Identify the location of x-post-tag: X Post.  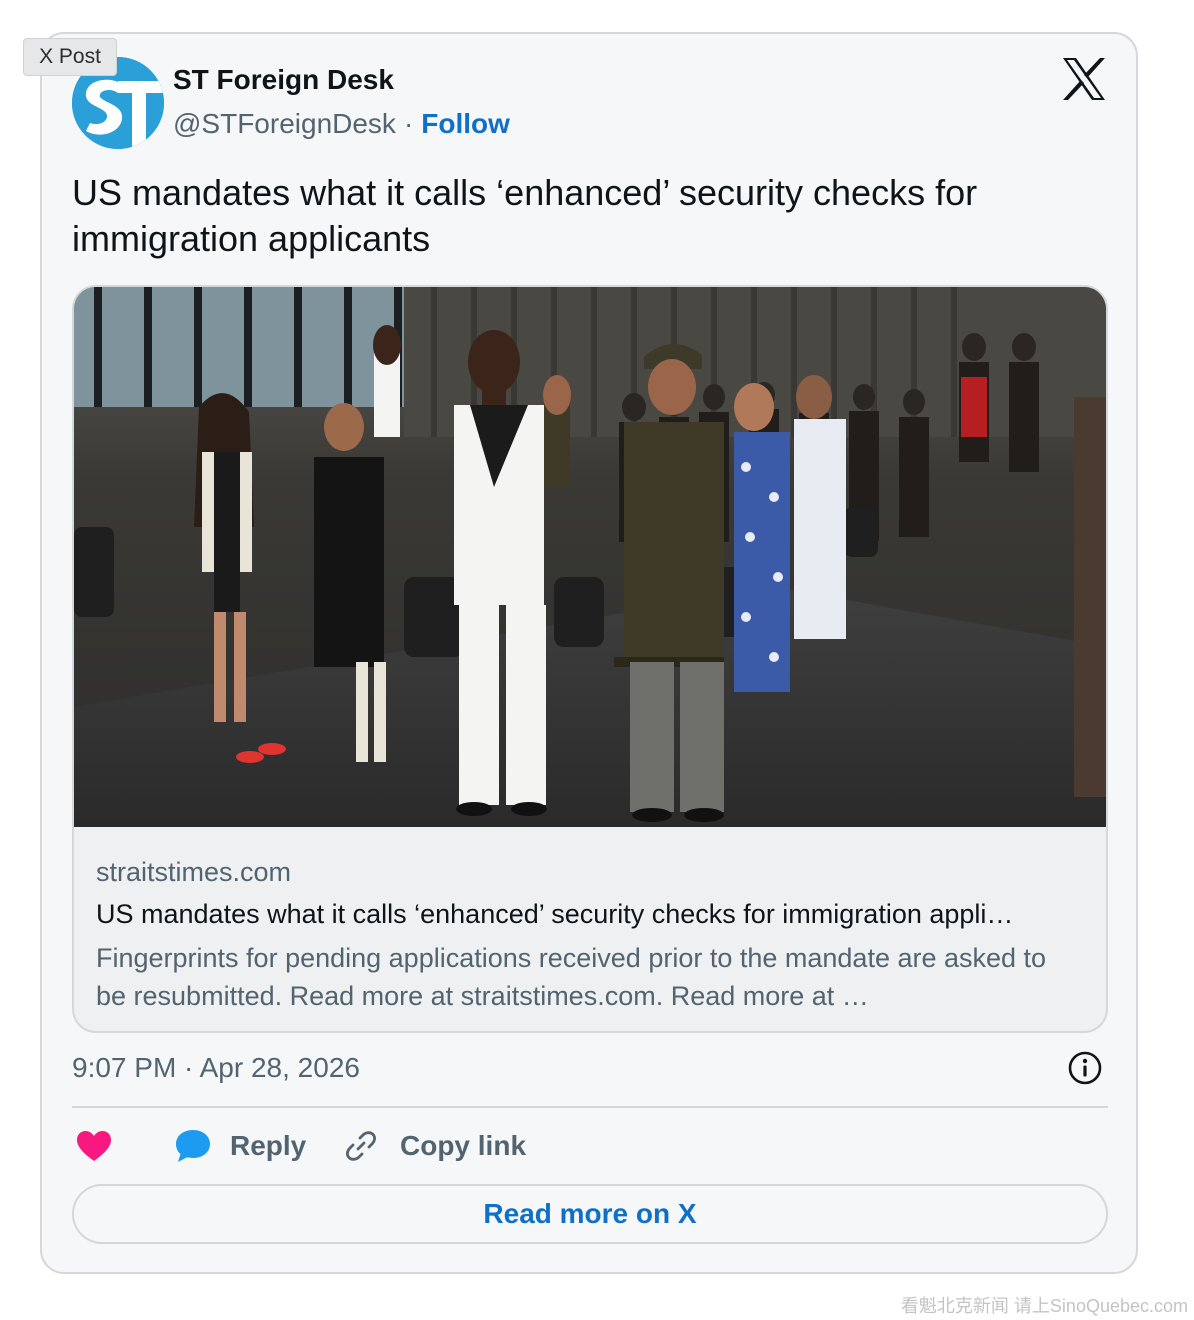
(70, 57).